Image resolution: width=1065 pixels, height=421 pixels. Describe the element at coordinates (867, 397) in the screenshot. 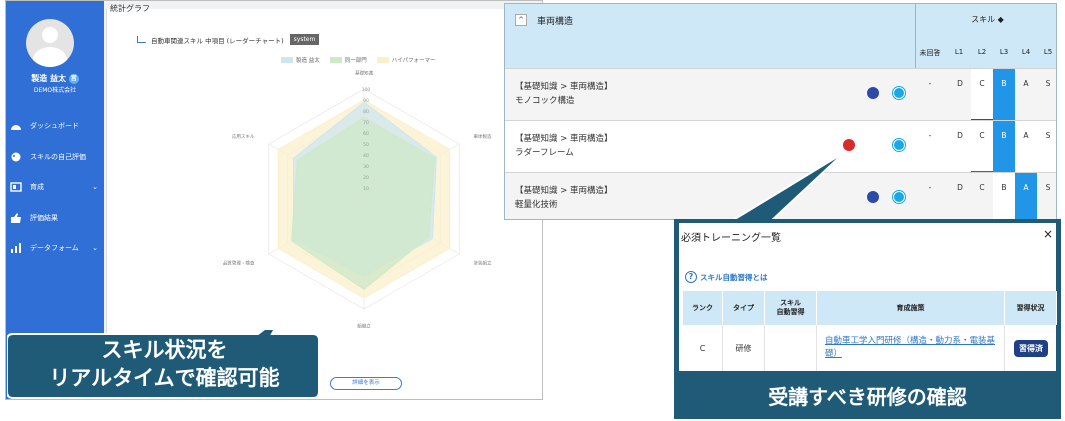

I see `panel-caption: 受講すべき研修の確認` at that location.